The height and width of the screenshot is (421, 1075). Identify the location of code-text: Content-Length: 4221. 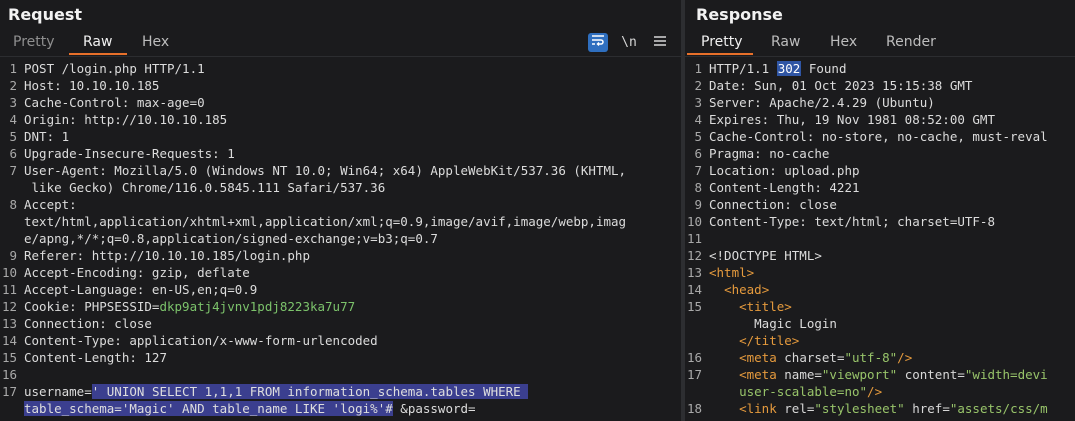
(784, 187).